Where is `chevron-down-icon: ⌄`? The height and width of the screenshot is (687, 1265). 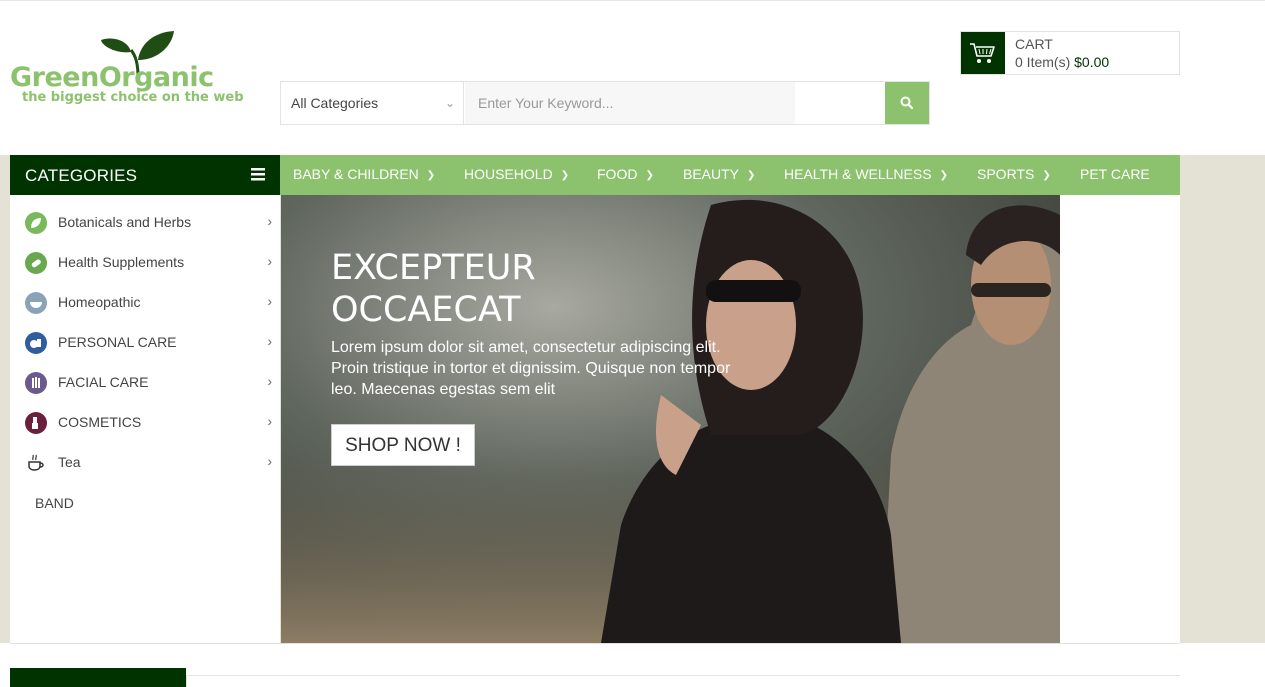 chevron-down-icon: ⌄ is located at coordinates (449, 103).